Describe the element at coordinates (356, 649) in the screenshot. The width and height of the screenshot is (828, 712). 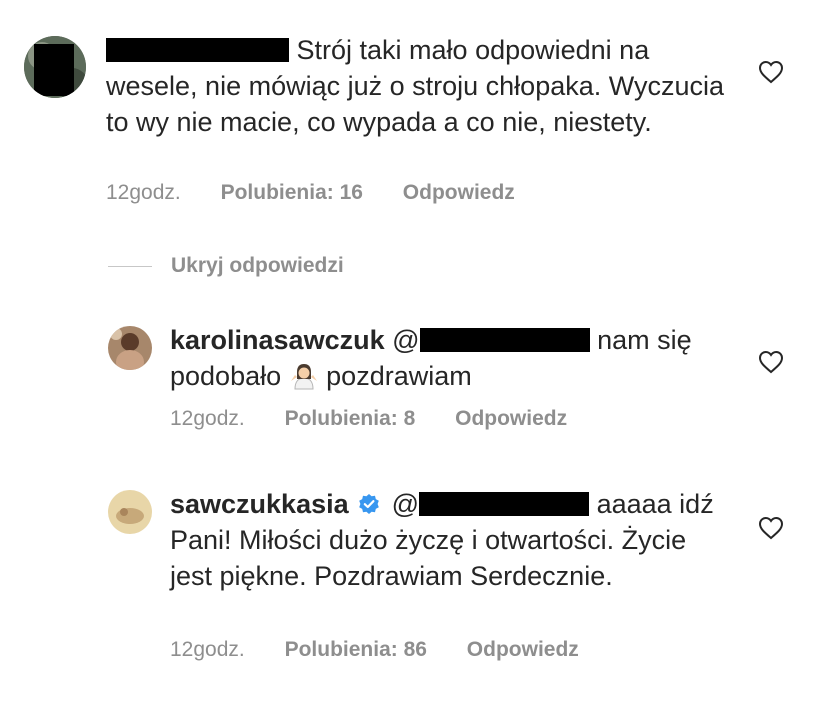
I see `likes-count: Polubienia: 86` at that location.